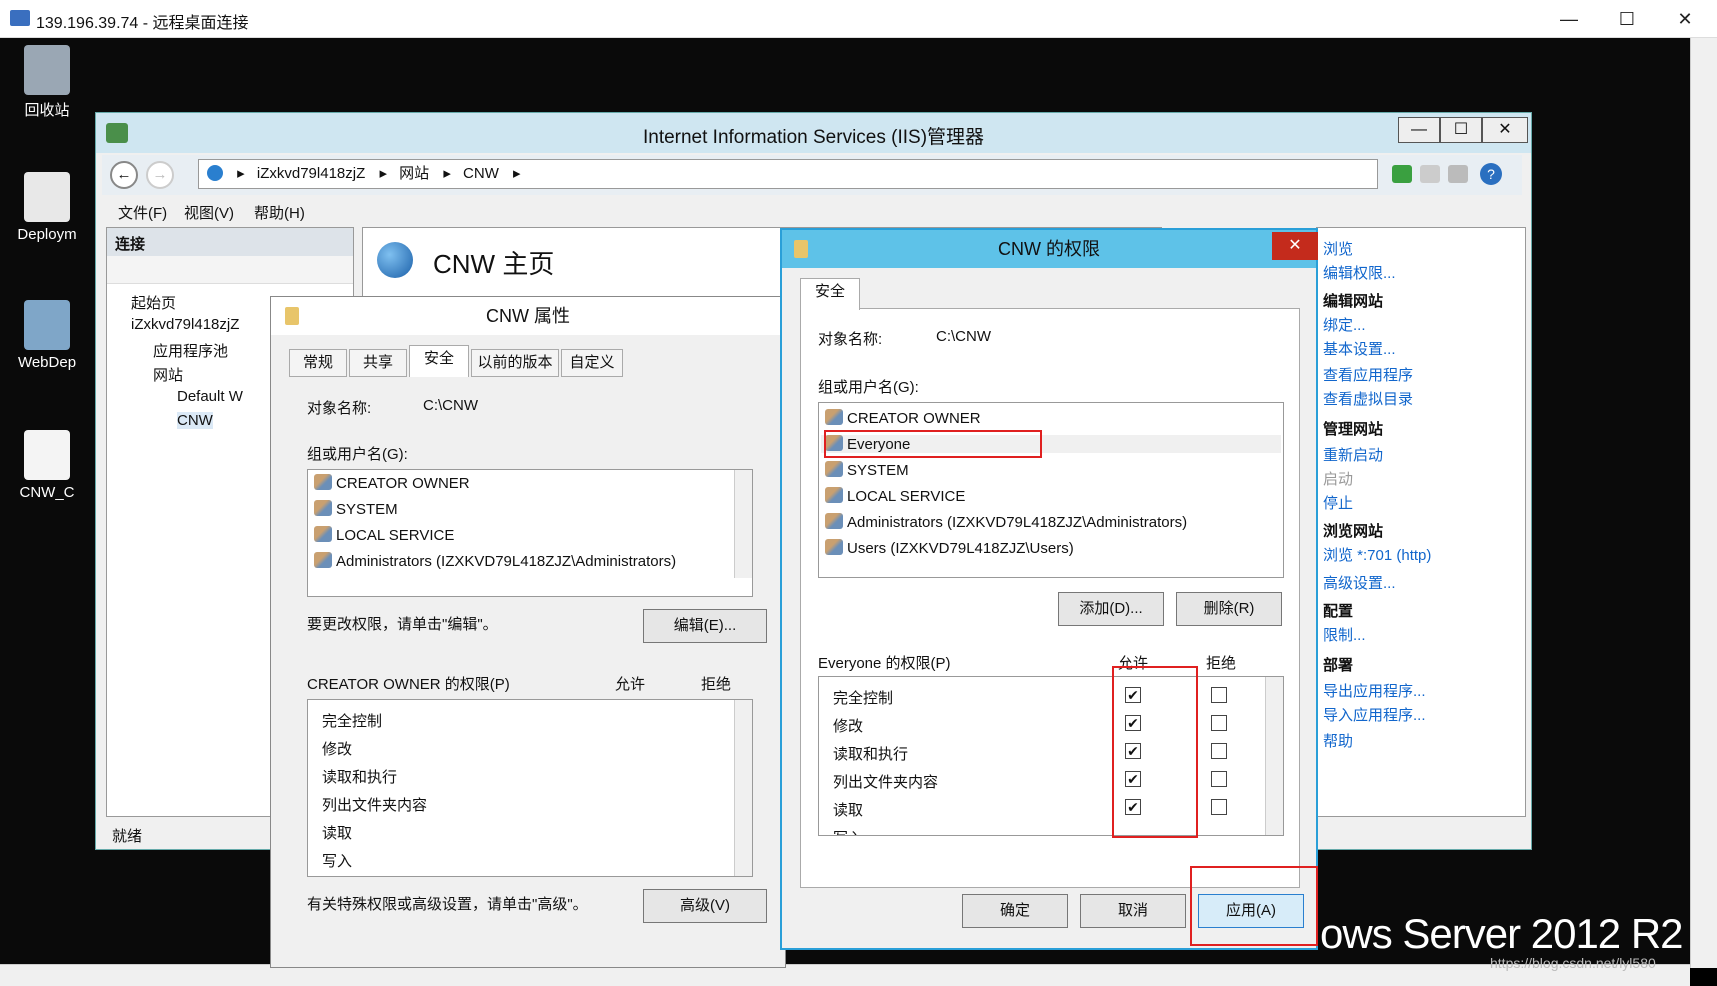  Describe the element at coordinates (168, 374) in the screenshot. I see `tree-sites: 网站` at that location.